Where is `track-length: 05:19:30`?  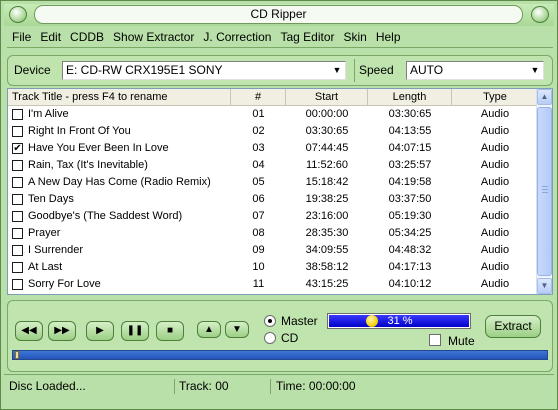
track-length: 05:19:30 is located at coordinates (410, 216).